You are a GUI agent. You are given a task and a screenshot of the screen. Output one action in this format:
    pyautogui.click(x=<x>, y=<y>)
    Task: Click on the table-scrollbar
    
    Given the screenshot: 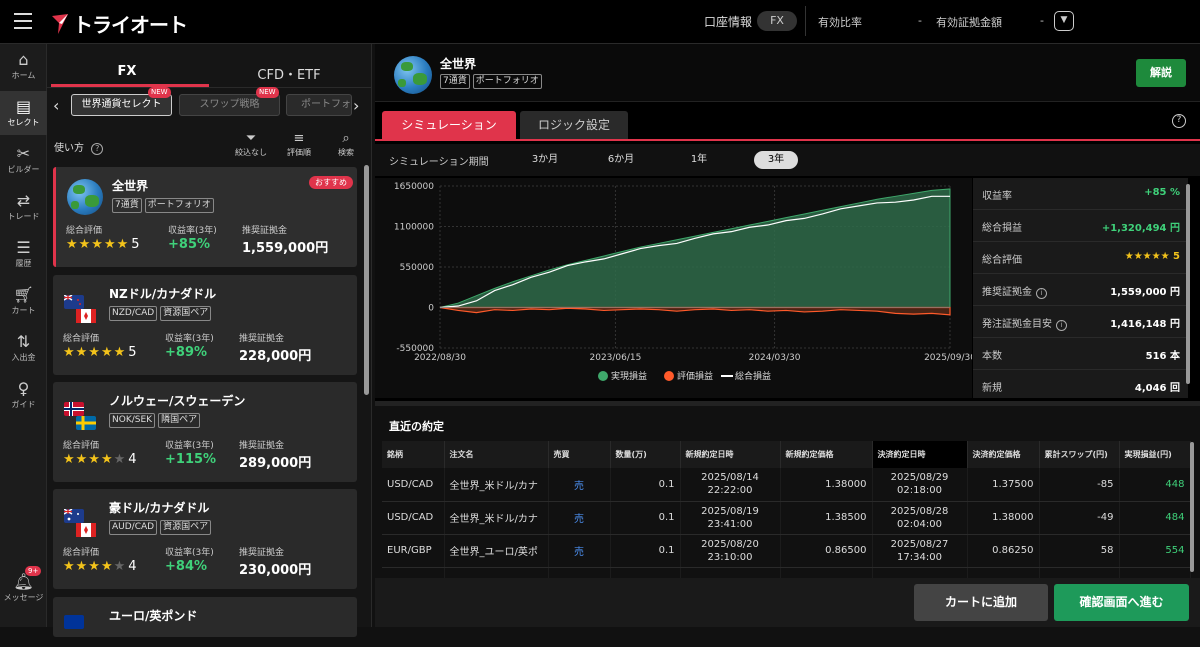 What is the action you would take?
    pyautogui.click(x=1192, y=507)
    